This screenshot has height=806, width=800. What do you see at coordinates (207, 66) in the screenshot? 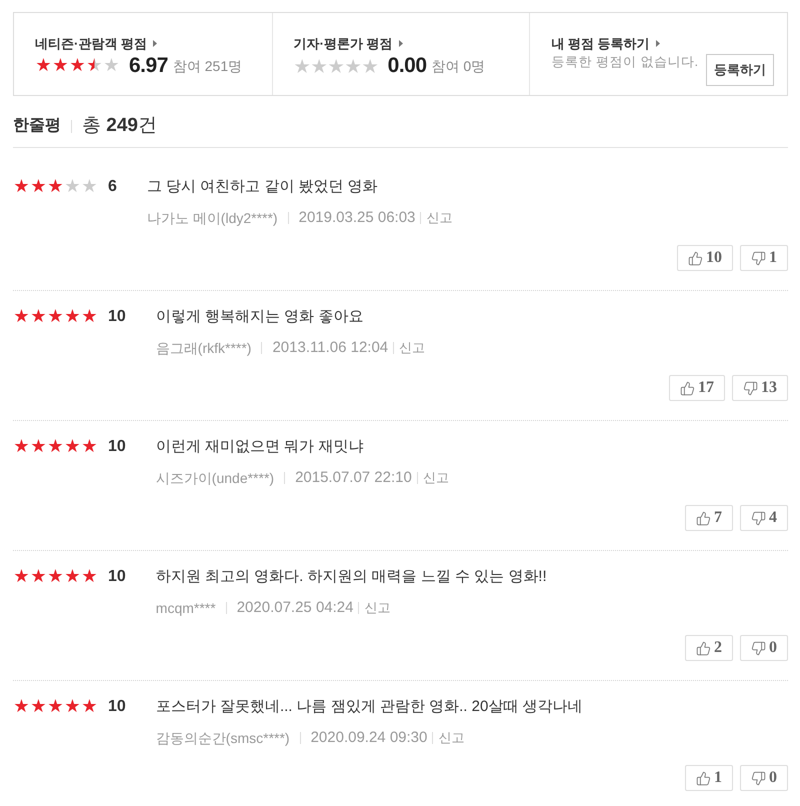
I see `participant-count: 참여 251명` at bounding box center [207, 66].